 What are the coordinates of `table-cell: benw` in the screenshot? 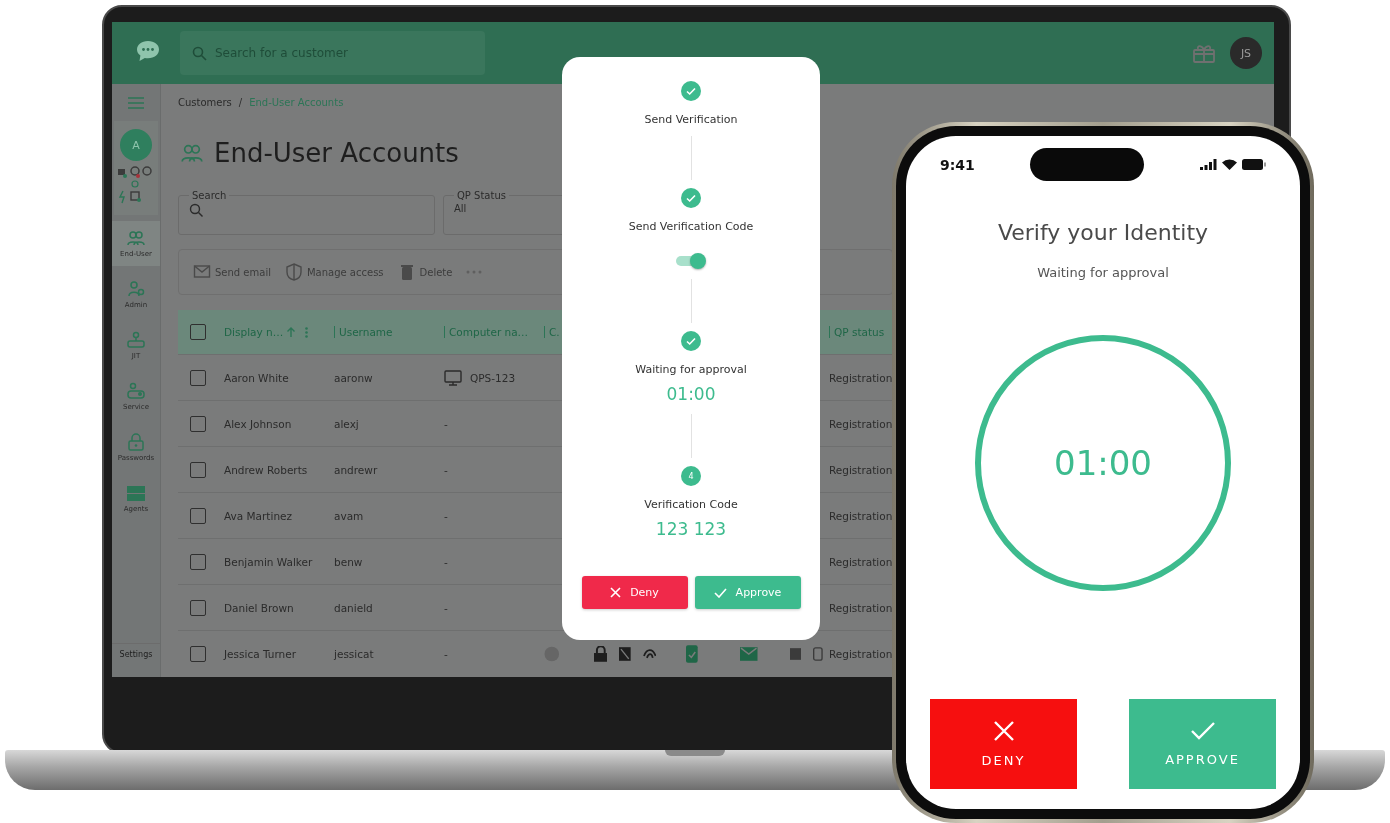 It's located at (348, 561).